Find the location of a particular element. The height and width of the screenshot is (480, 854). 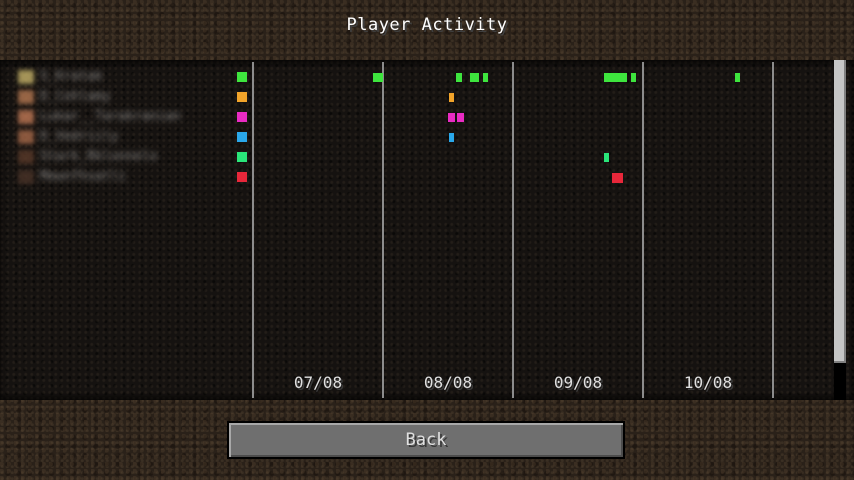

player-name: Lukar__Tarakranian is located at coordinates (110, 116).